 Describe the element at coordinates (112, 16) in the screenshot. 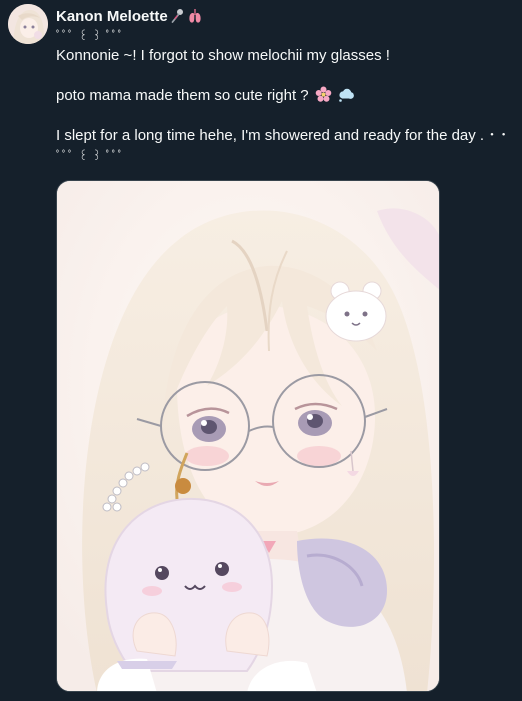

I see `display-name: Kanon Meloette` at that location.